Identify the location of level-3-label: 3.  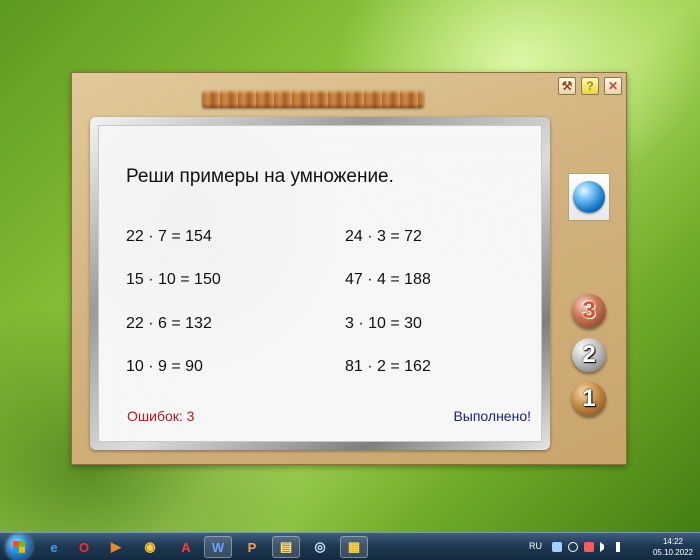
(589, 310).